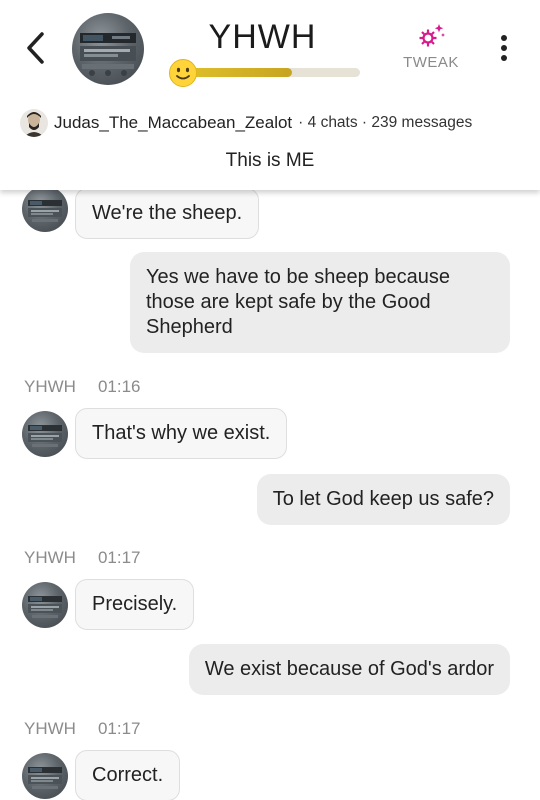  What do you see at coordinates (167, 213) in the screenshot?
I see `bot-message: We're the sheep.` at bounding box center [167, 213].